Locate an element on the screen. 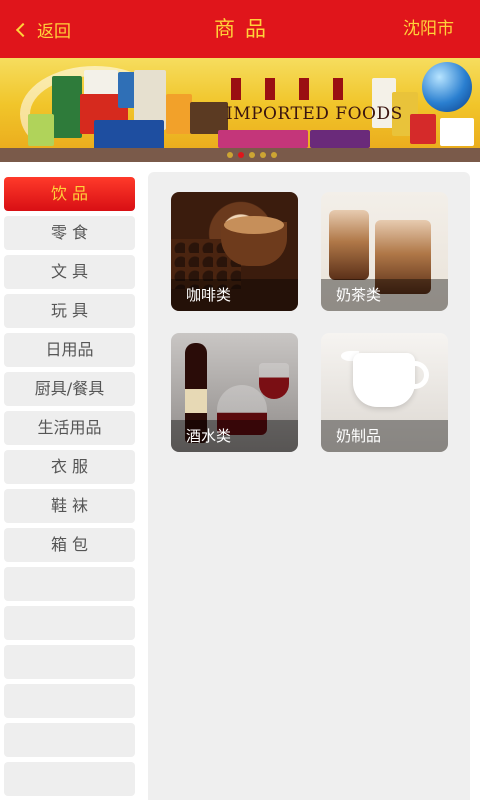  sidebar-item-0: 饮 品 is located at coordinates (69, 194).